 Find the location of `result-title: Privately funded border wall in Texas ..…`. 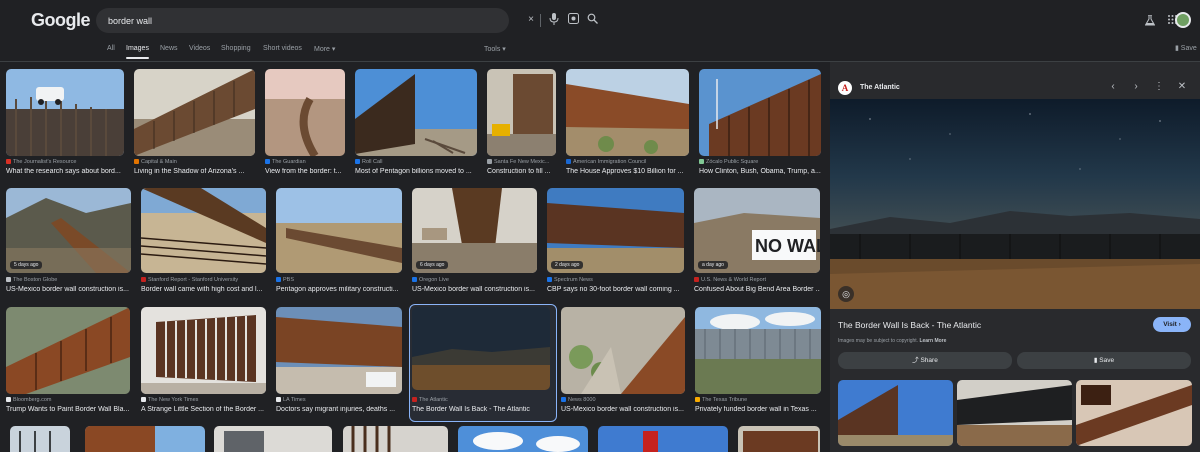

result-title: Privately funded border wall in Texas ..… is located at coordinates (758, 409).